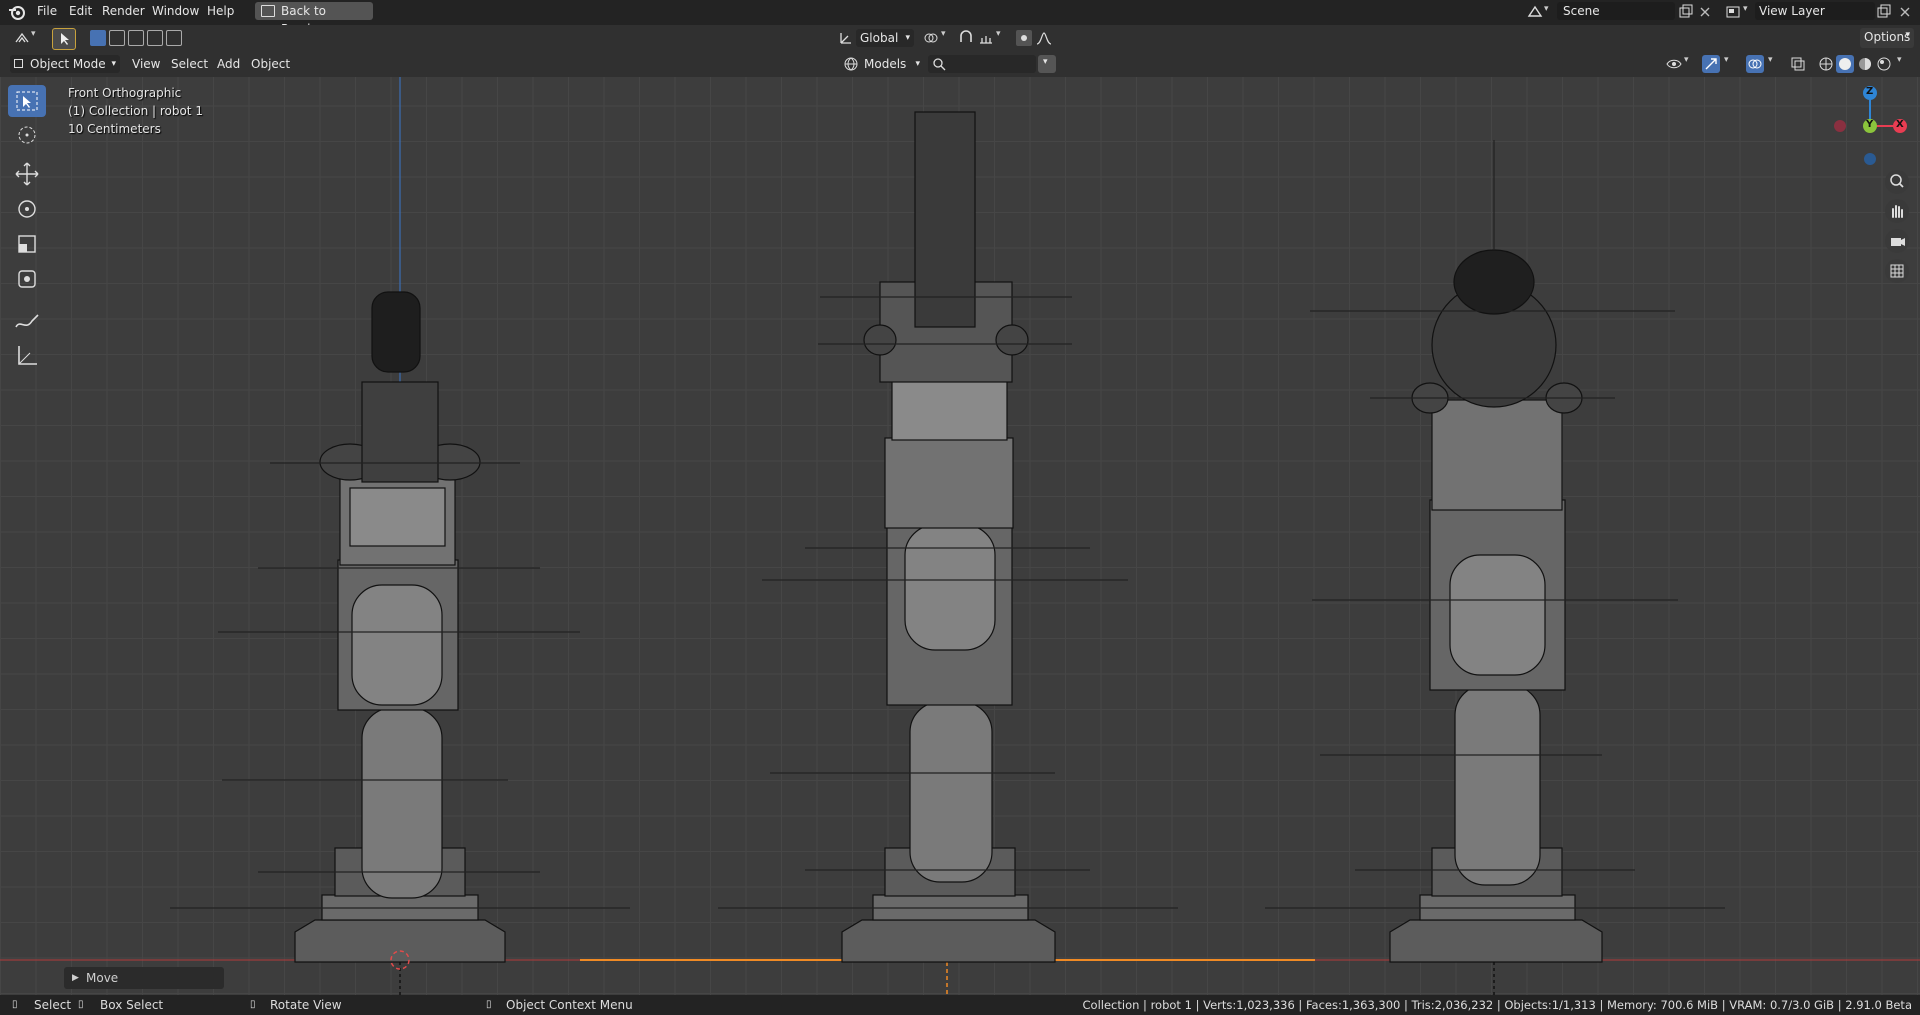 The width and height of the screenshot is (1920, 1015). I want to click on view-layer-icon, so click(1733, 12).